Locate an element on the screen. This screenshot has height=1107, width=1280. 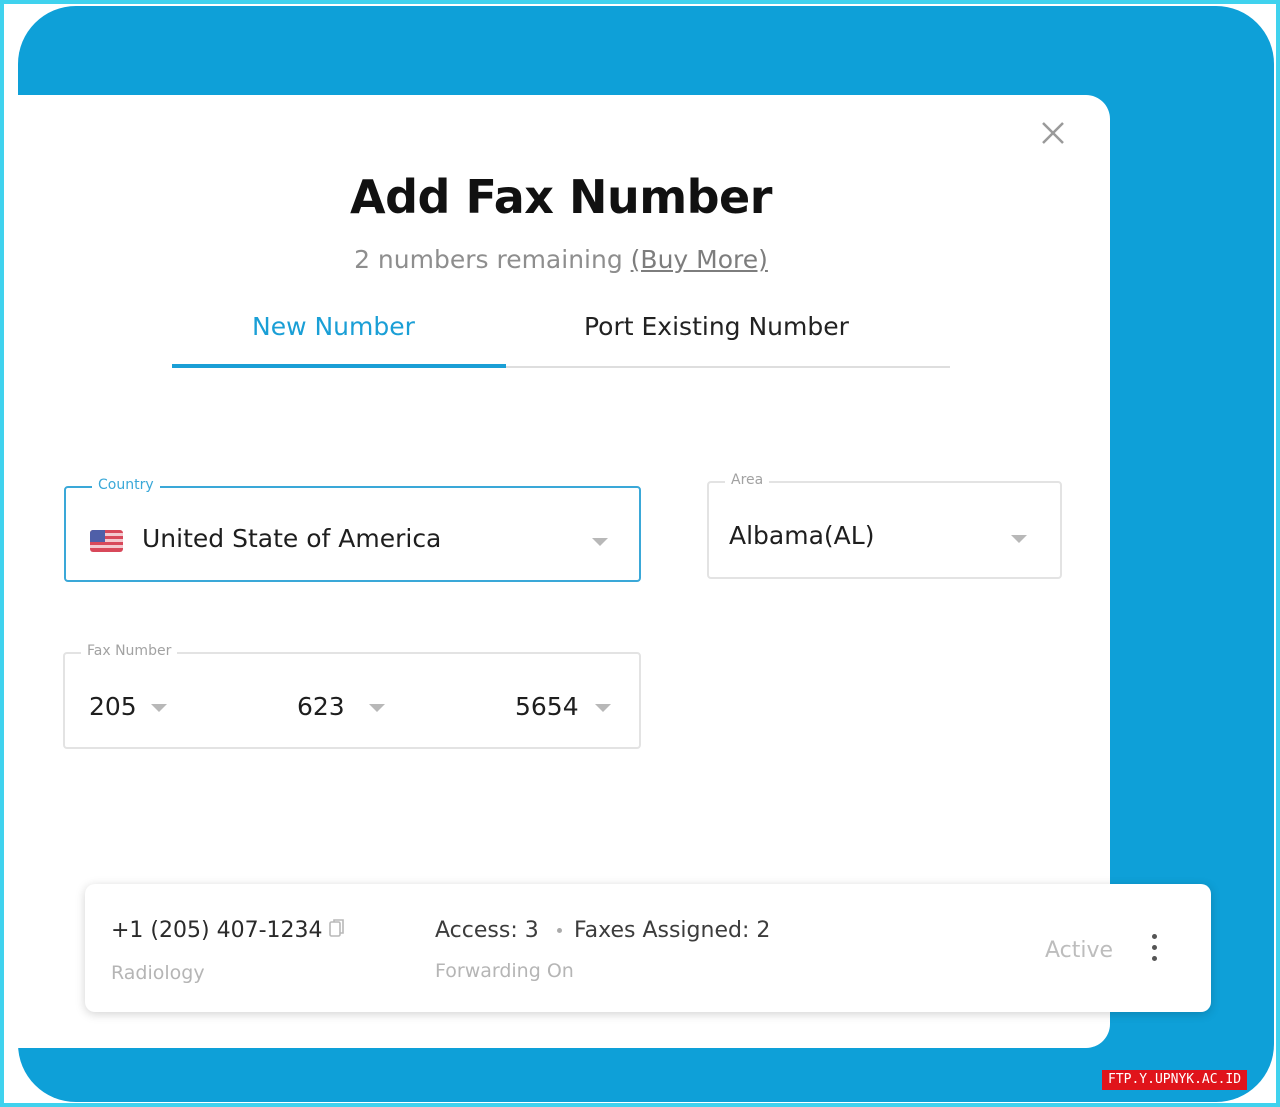
area-select: Area Albama(AL) is located at coordinates (884, 525).